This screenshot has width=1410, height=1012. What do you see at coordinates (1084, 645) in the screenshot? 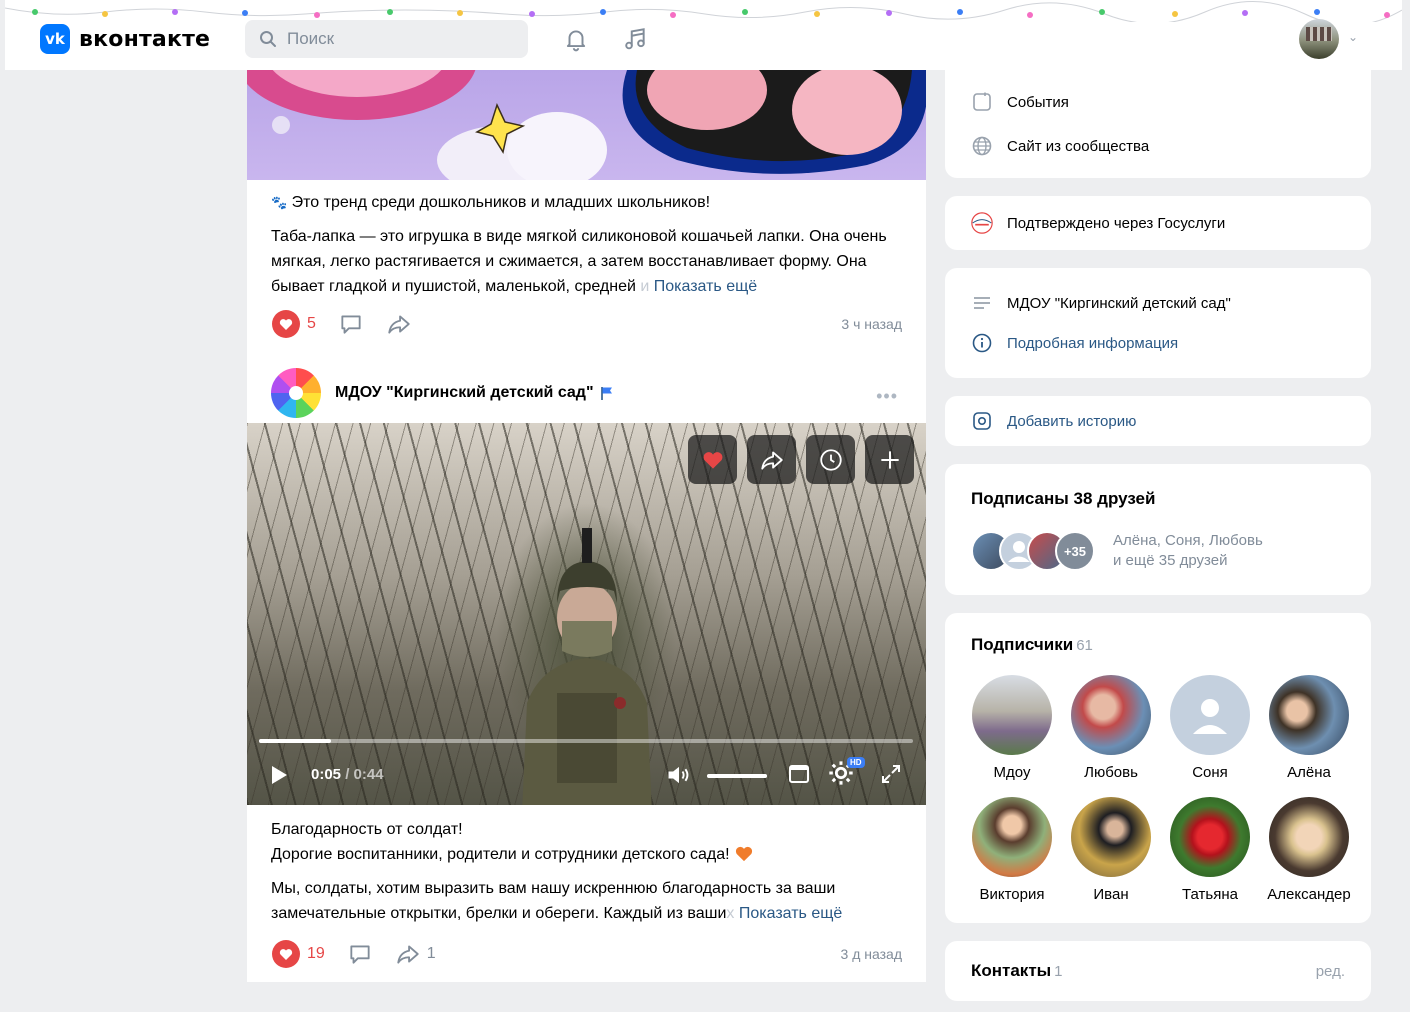
I see `subscribers-count: 61` at bounding box center [1084, 645].